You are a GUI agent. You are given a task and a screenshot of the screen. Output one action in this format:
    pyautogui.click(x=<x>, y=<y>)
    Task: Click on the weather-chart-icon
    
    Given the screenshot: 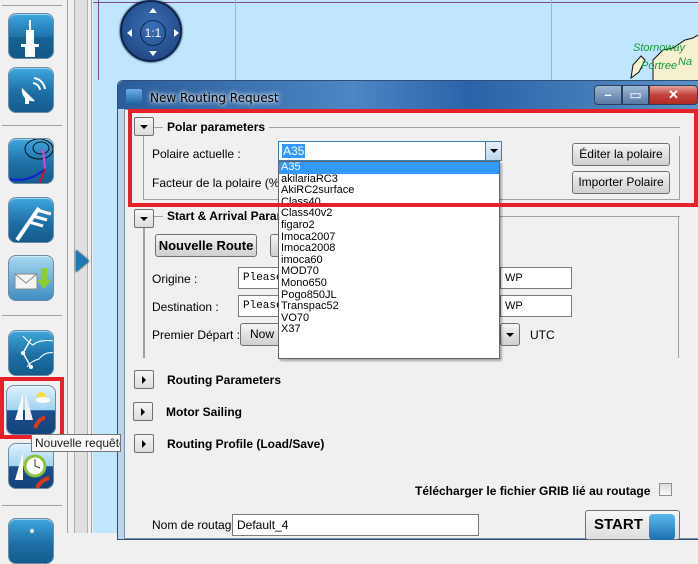 What is the action you would take?
    pyautogui.click(x=31, y=161)
    